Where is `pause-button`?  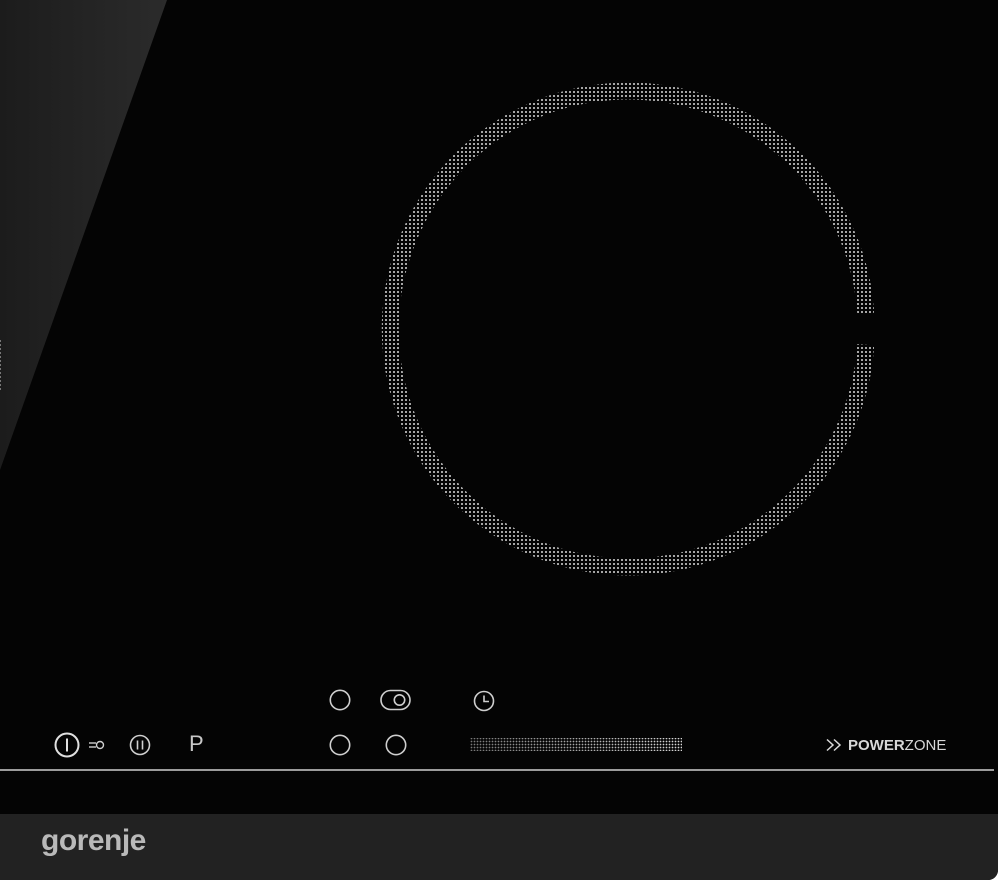
pause-button is located at coordinates (140, 745).